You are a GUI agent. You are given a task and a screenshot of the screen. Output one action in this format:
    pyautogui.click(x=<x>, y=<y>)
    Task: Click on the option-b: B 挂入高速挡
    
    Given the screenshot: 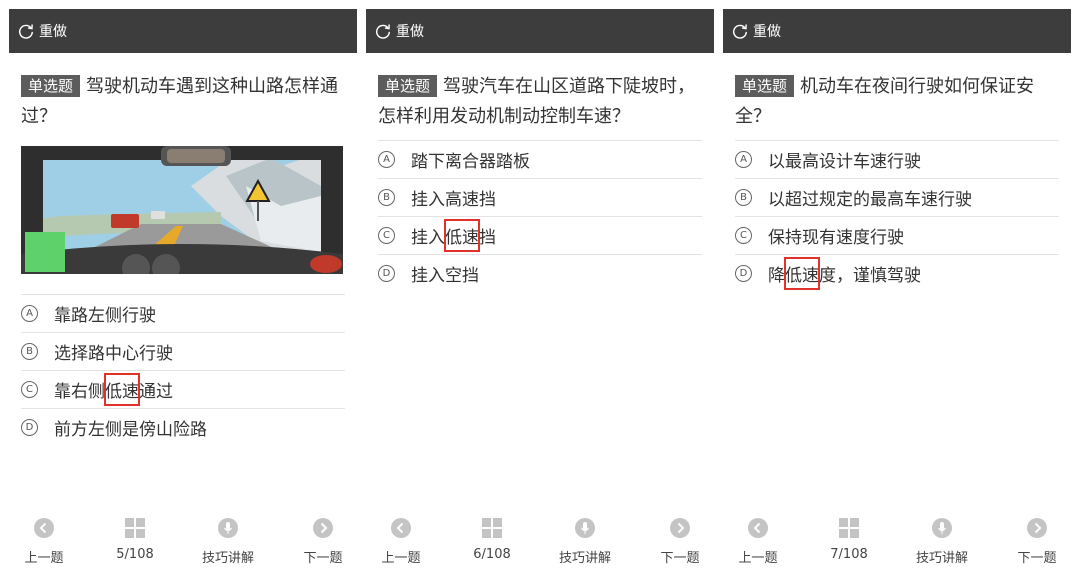 What is the action you would take?
    pyautogui.click(x=540, y=198)
    